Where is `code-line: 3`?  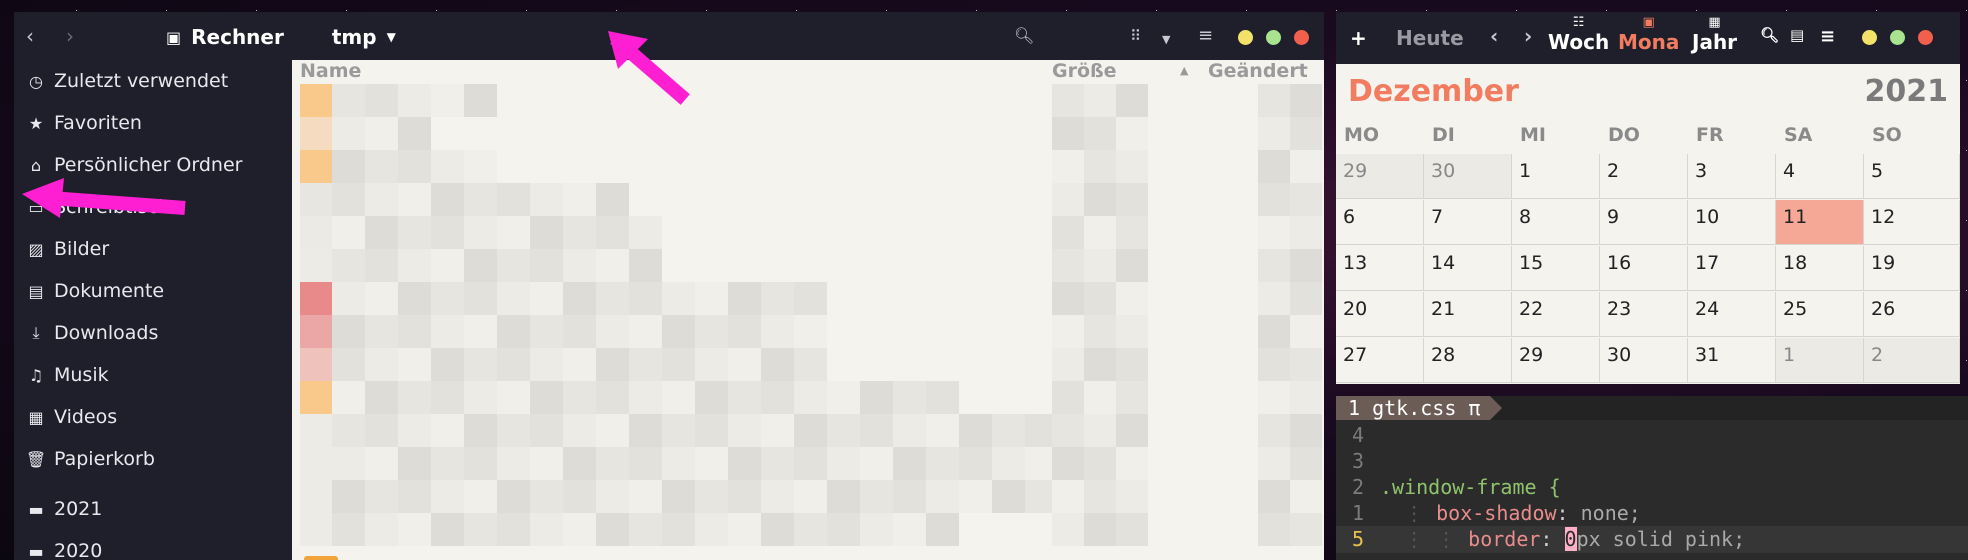
code-line: 3 is located at coordinates (1358, 461).